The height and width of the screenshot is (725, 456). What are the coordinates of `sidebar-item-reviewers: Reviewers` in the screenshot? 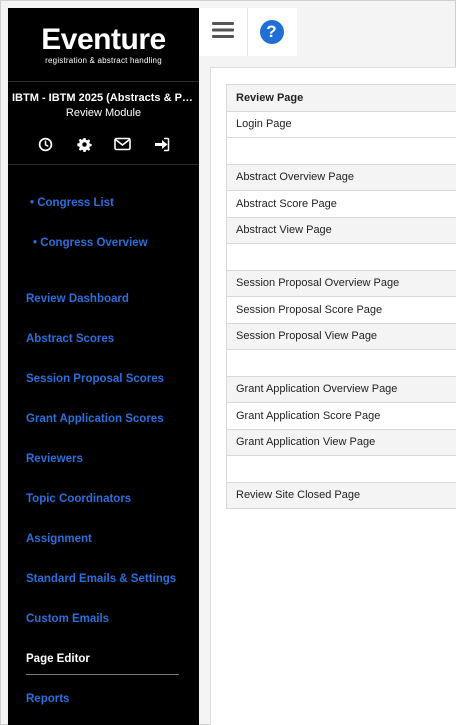 It's located at (54, 459).